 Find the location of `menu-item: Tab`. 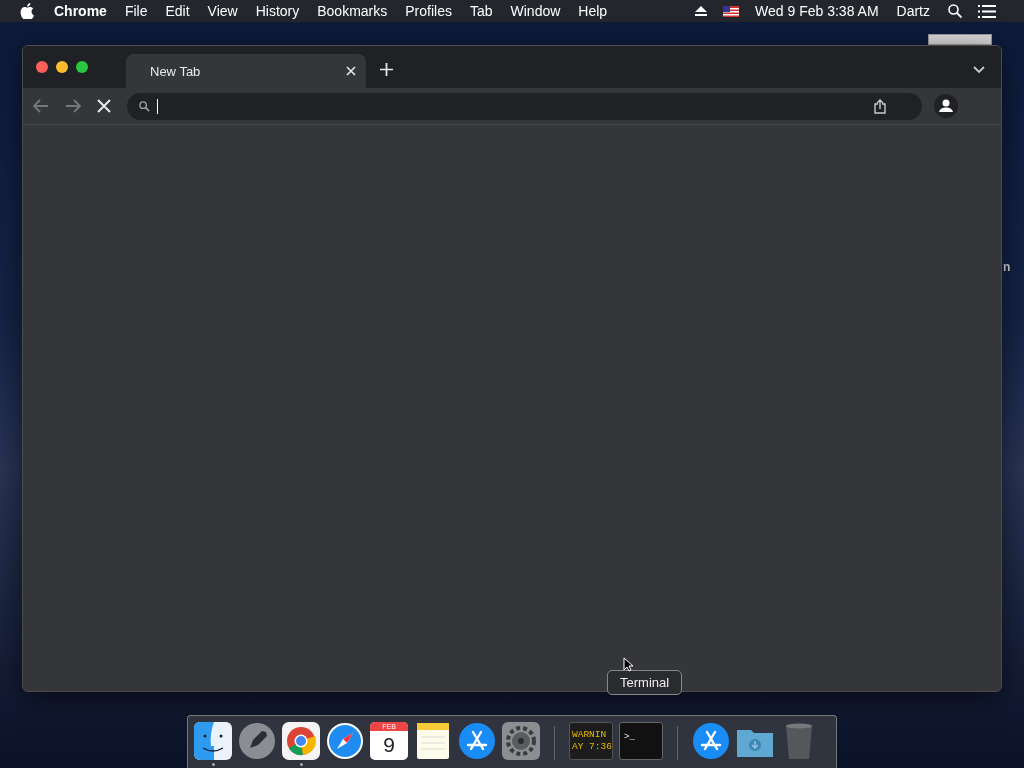

menu-item: Tab is located at coordinates (481, 11).